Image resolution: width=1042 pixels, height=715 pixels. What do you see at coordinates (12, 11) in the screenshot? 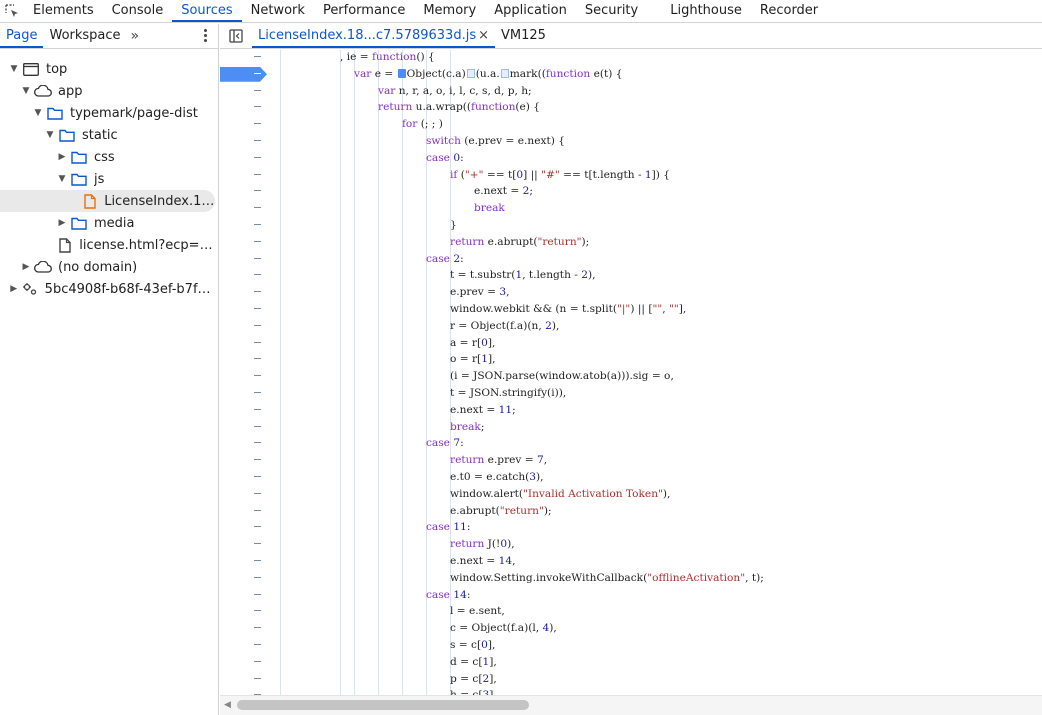
I see `inspect-element-icon` at bounding box center [12, 11].